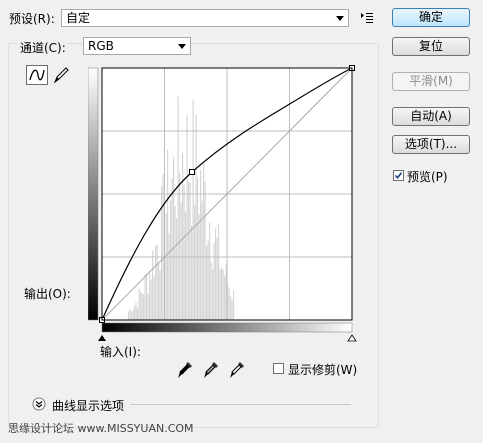 This screenshot has height=443, width=483. What do you see at coordinates (352, 338) in the screenshot?
I see `white-point-slider` at bounding box center [352, 338].